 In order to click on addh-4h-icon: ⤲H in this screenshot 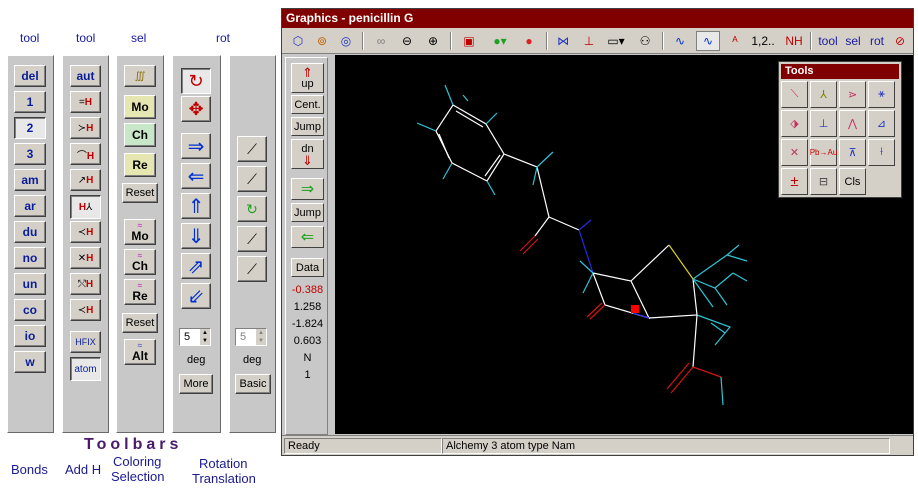, I will do `click(85, 284)`.